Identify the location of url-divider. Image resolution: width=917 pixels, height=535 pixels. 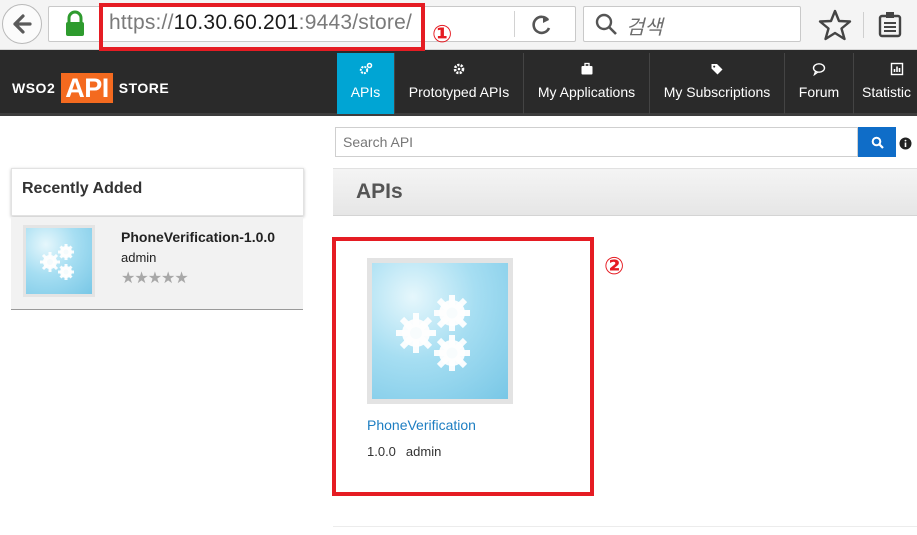
(514, 24).